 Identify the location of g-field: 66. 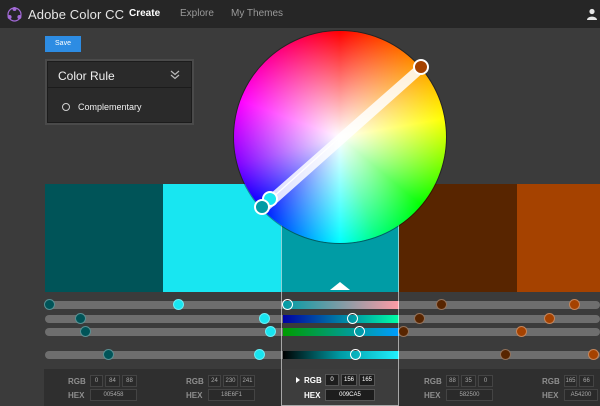
(586, 381).